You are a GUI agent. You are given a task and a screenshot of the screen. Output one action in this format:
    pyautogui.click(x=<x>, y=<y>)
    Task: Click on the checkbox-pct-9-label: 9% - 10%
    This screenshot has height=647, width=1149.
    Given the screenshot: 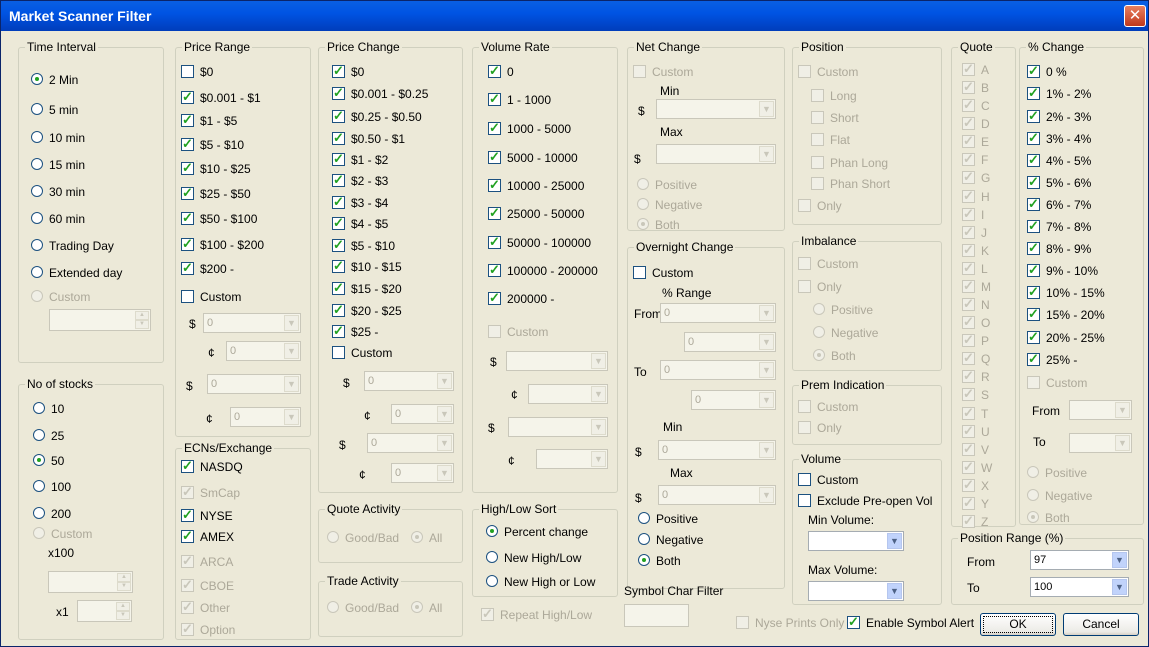 What is the action you would take?
    pyautogui.click(x=1072, y=271)
    